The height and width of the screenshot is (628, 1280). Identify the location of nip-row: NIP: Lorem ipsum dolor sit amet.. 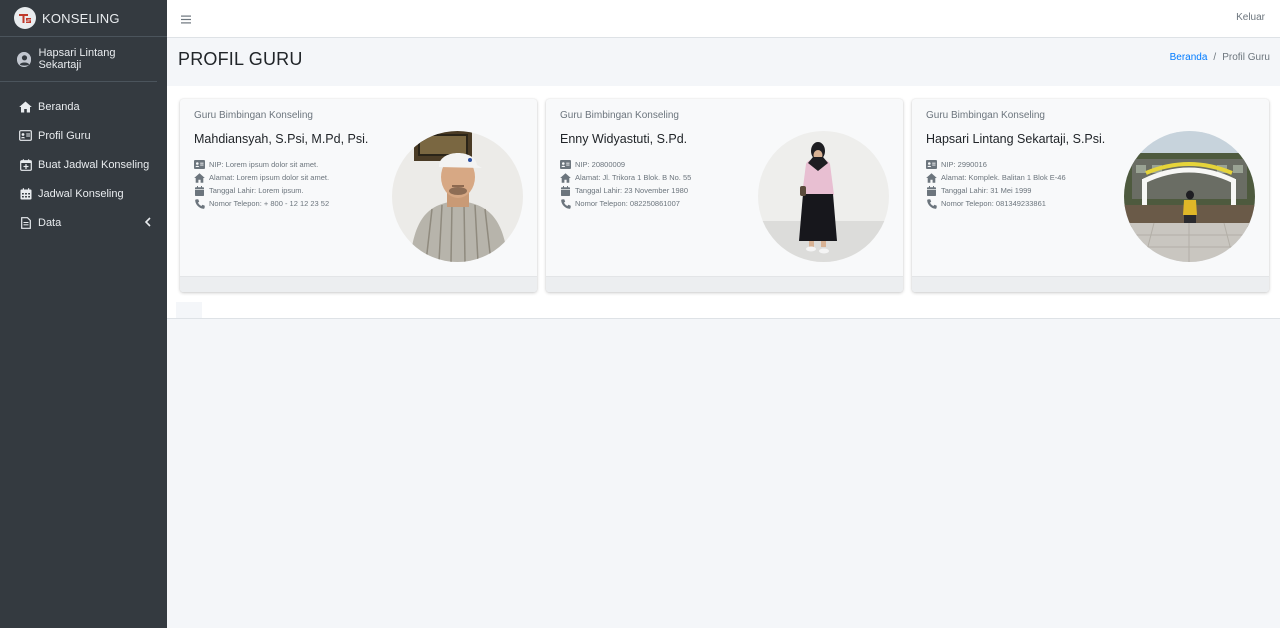
(261, 164).